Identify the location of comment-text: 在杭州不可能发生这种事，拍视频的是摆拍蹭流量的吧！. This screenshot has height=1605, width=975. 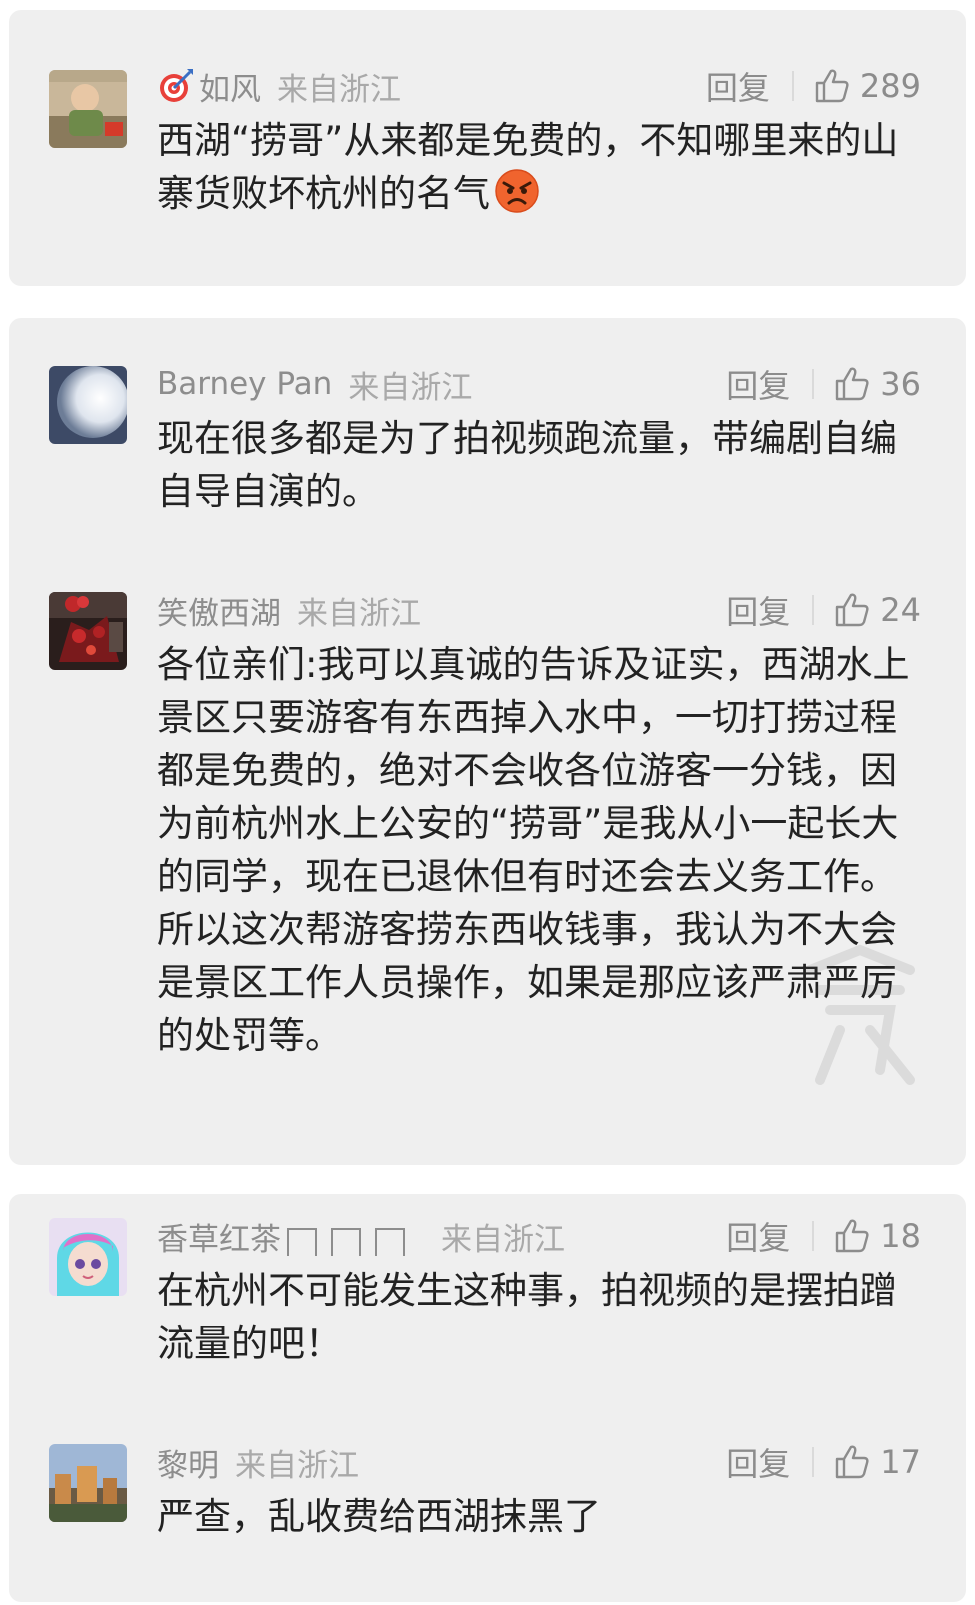
(527, 1317).